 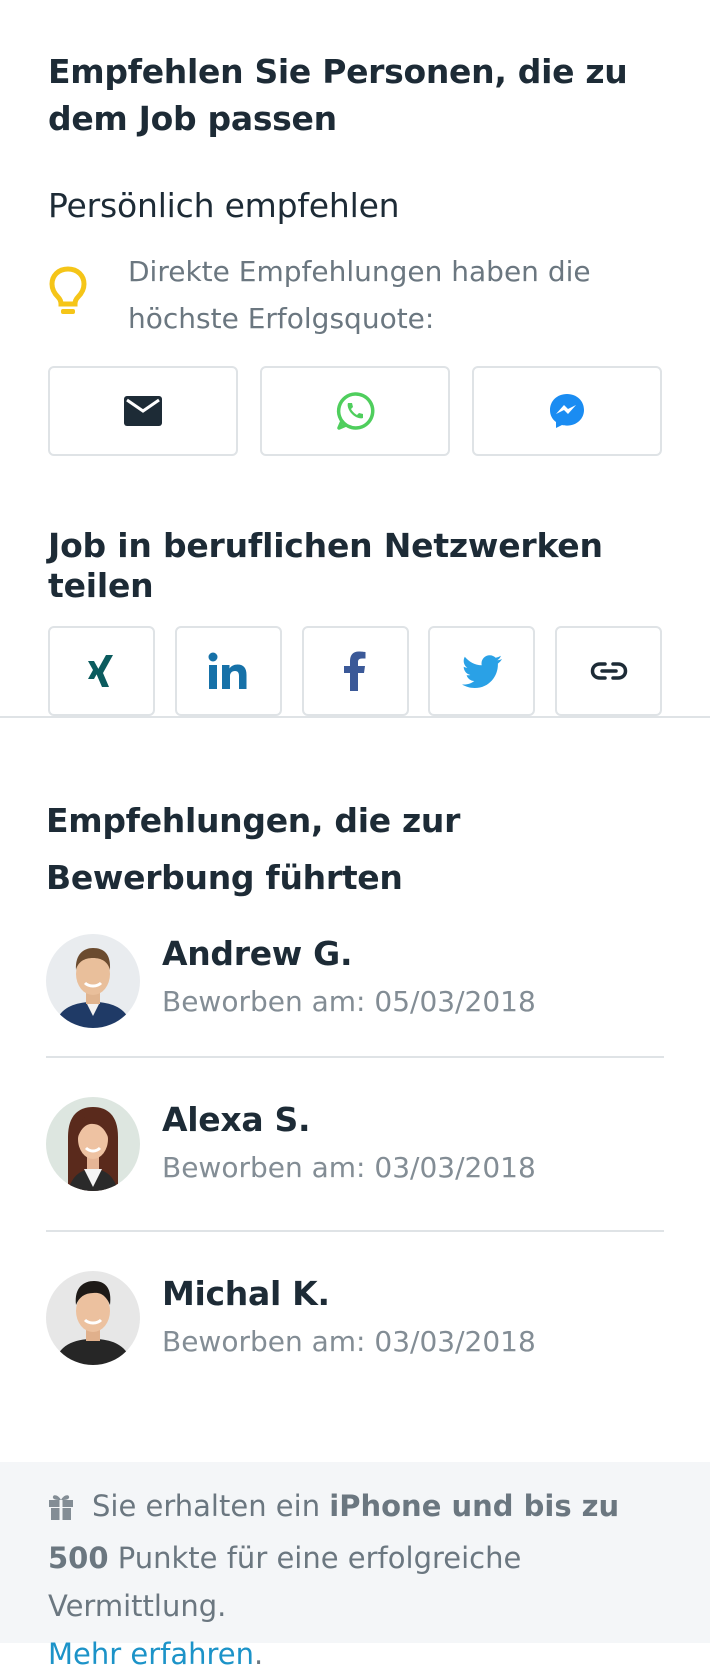 I want to click on reward-text-start: Sie erhalten ein, so click(x=211, y=1506).